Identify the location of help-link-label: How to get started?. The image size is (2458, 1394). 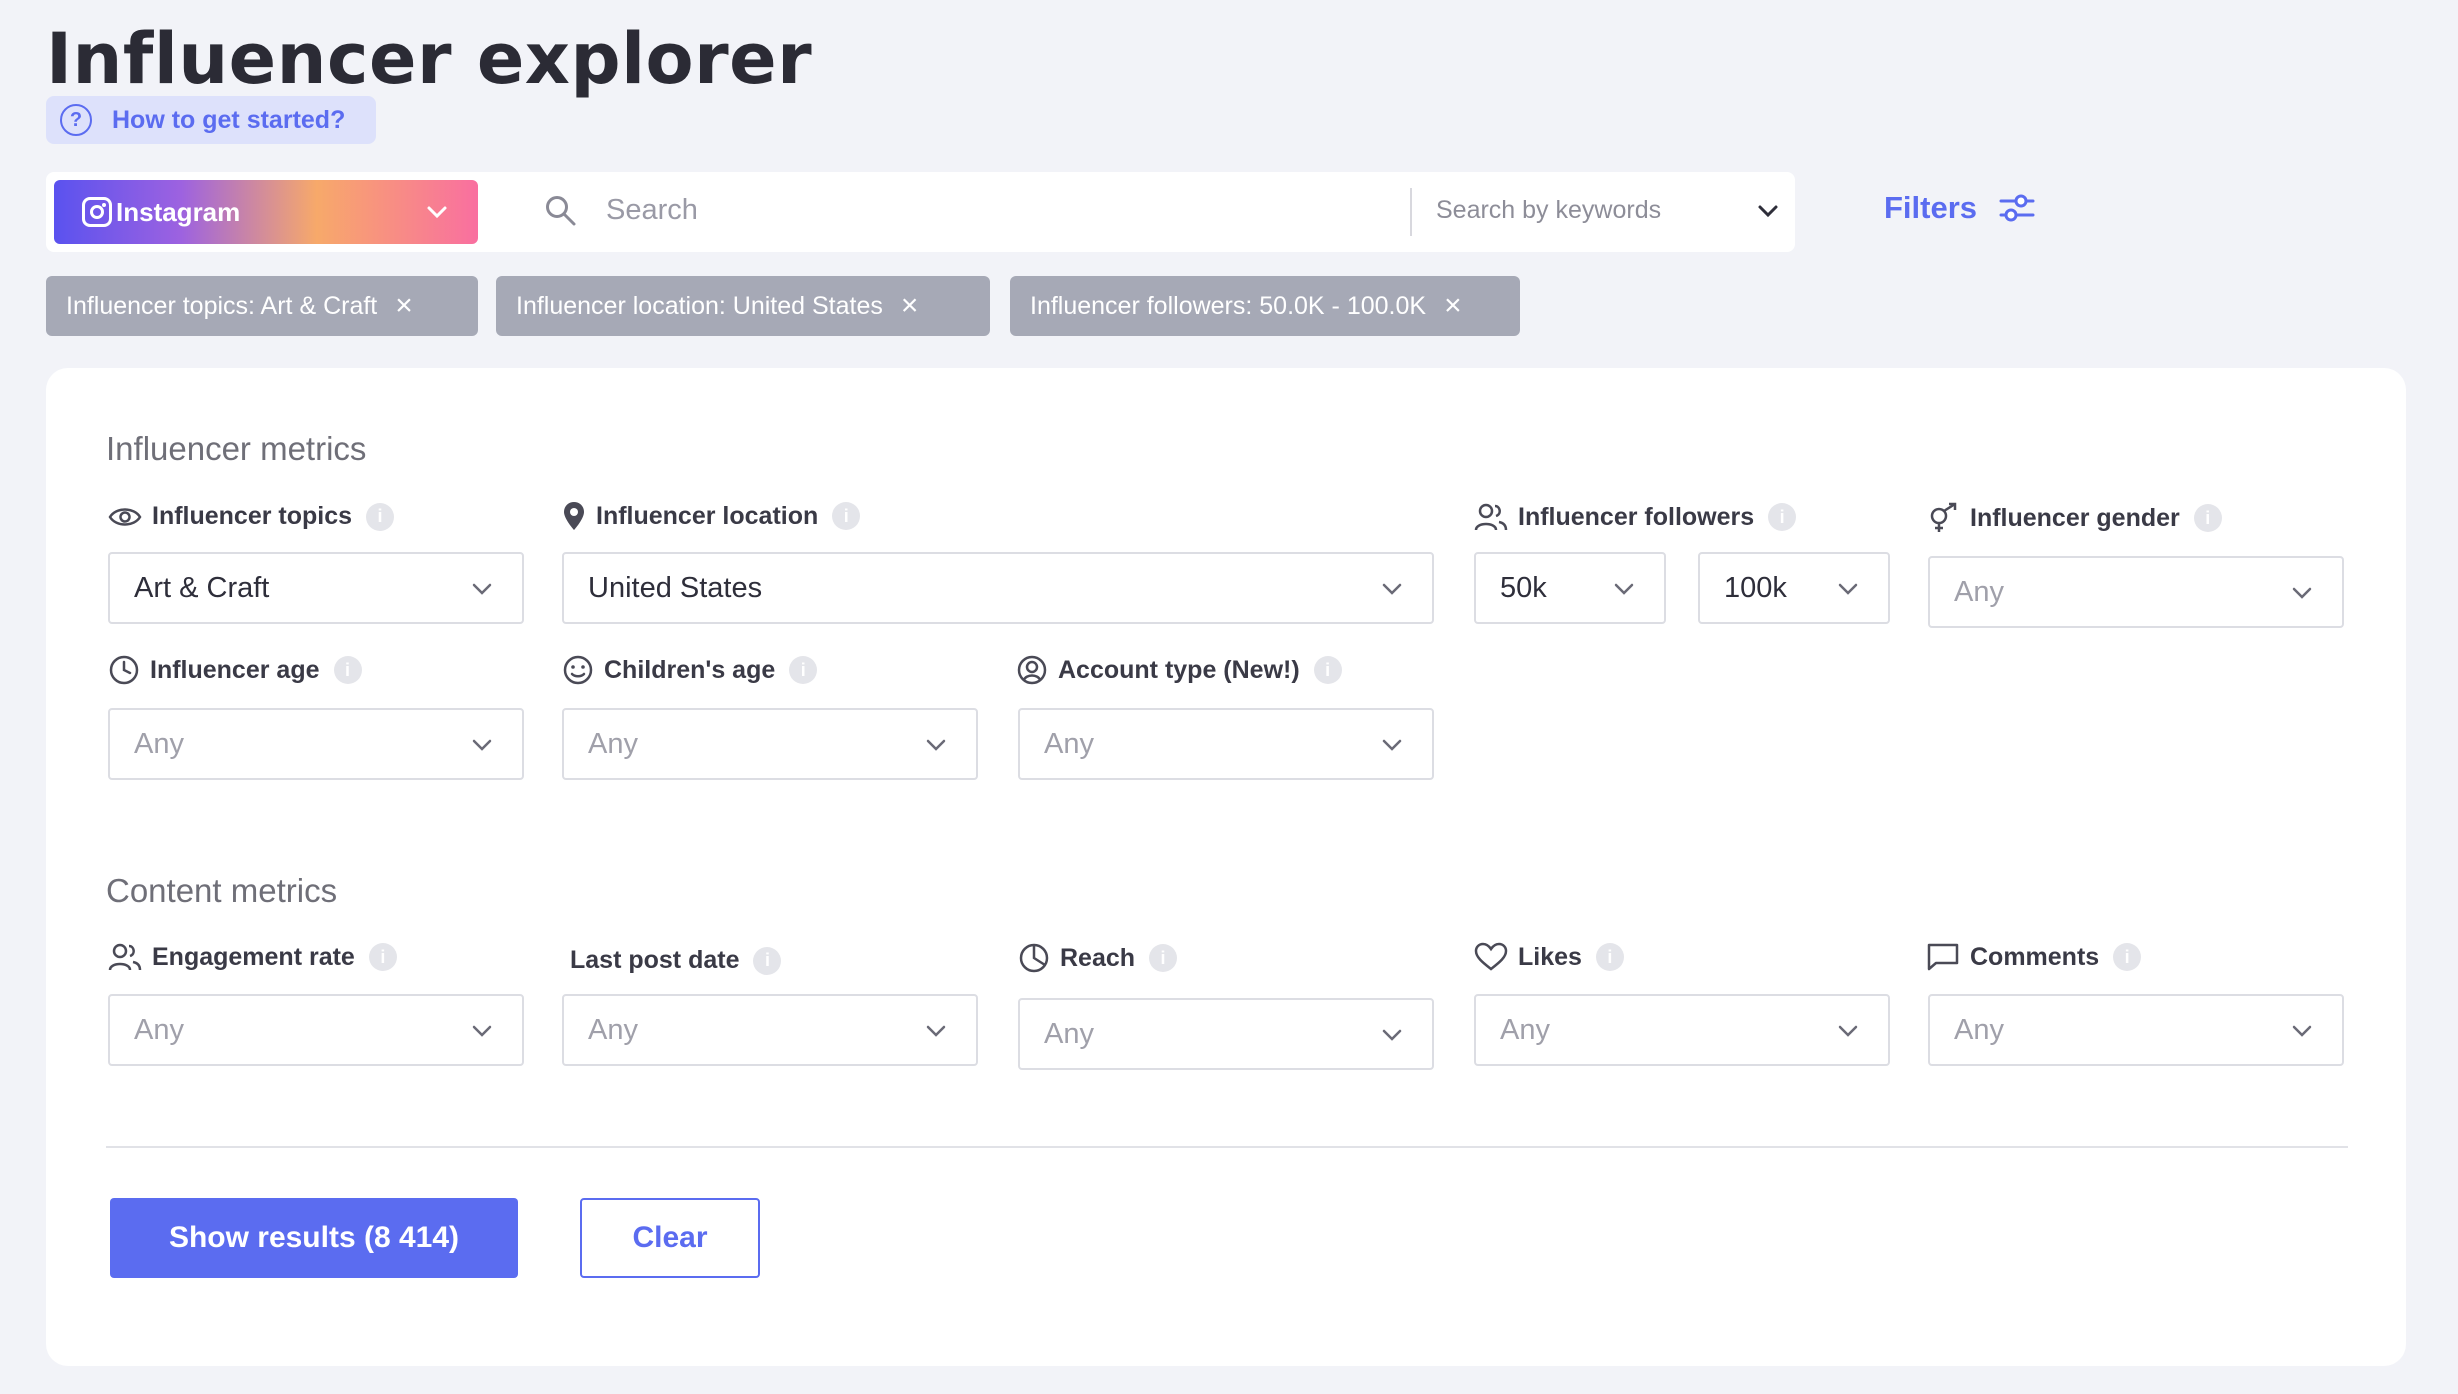
(229, 119).